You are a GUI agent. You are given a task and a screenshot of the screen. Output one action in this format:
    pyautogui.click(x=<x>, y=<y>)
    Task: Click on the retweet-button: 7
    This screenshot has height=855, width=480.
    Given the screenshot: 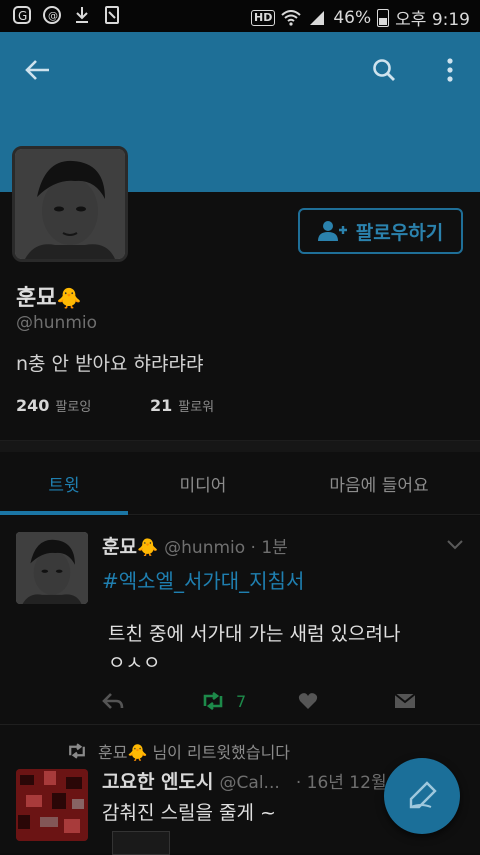 What is the action you would take?
    pyautogui.click(x=223, y=701)
    